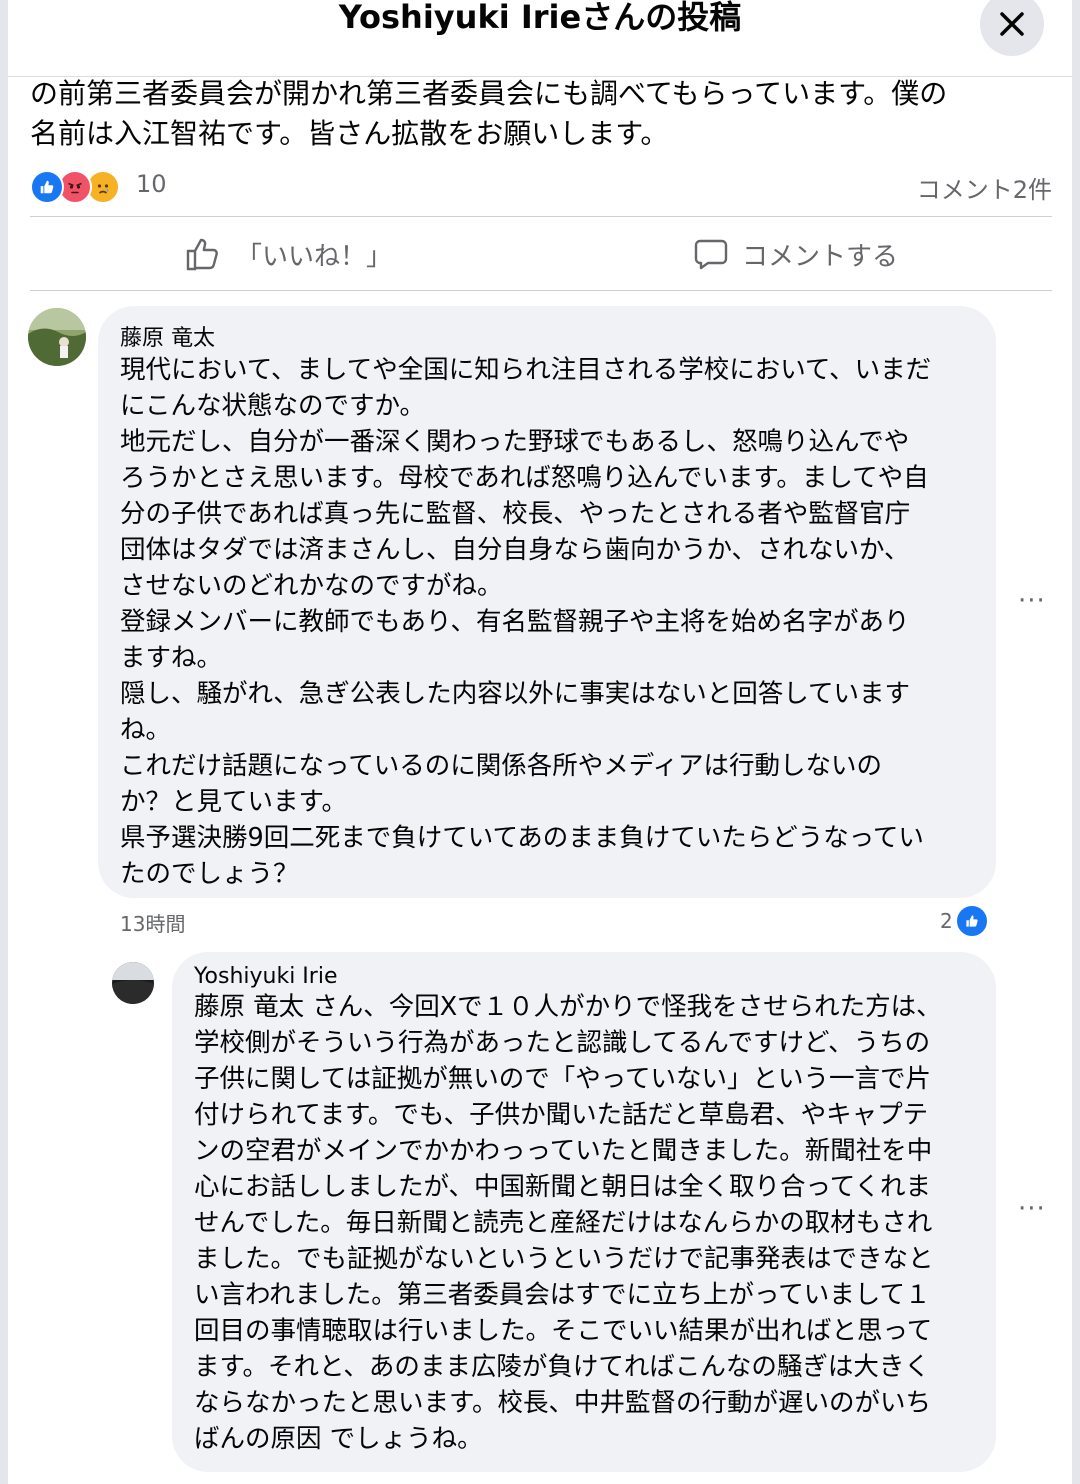  Describe the element at coordinates (984, 187) in the screenshot. I see `comment-count-link: コメント2件` at that location.